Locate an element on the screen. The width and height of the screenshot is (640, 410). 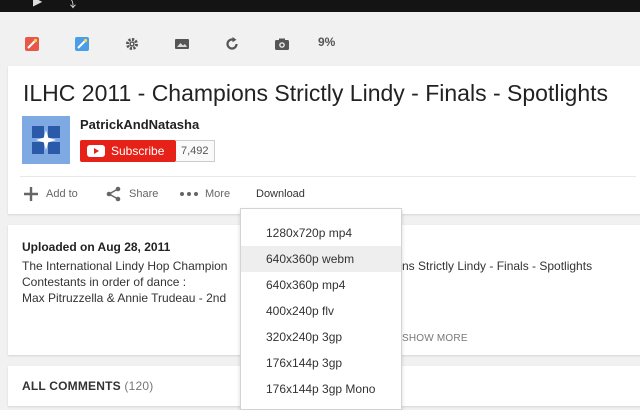
divider is located at coordinates (328, 176).